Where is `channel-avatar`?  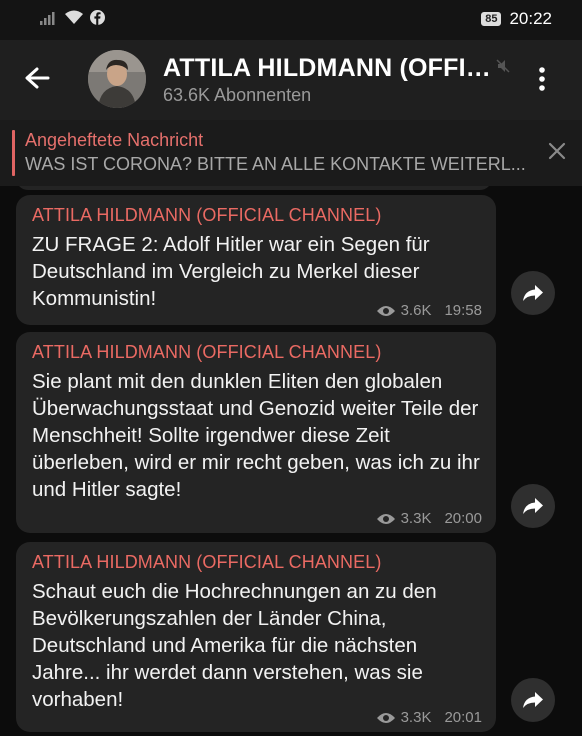 channel-avatar is located at coordinates (117, 79).